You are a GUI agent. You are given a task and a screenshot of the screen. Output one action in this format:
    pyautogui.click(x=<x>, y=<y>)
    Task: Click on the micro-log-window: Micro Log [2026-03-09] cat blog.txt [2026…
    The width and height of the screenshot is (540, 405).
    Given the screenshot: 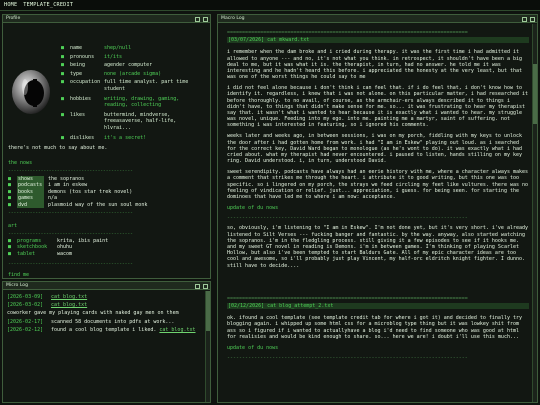 What is the action you would take?
    pyautogui.click(x=106, y=342)
    